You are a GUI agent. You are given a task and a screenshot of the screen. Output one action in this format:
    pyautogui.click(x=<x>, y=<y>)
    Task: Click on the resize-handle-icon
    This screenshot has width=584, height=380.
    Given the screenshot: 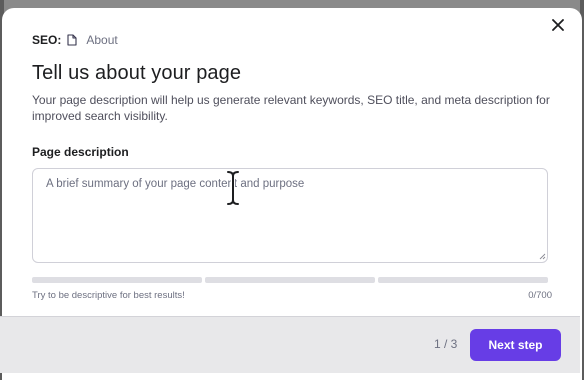 What is the action you would take?
    pyautogui.click(x=542, y=256)
    